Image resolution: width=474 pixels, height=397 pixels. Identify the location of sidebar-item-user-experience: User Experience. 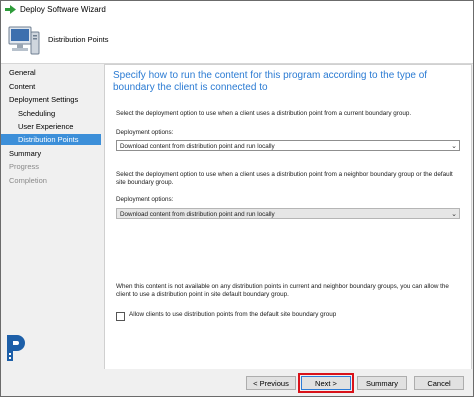
(51, 126).